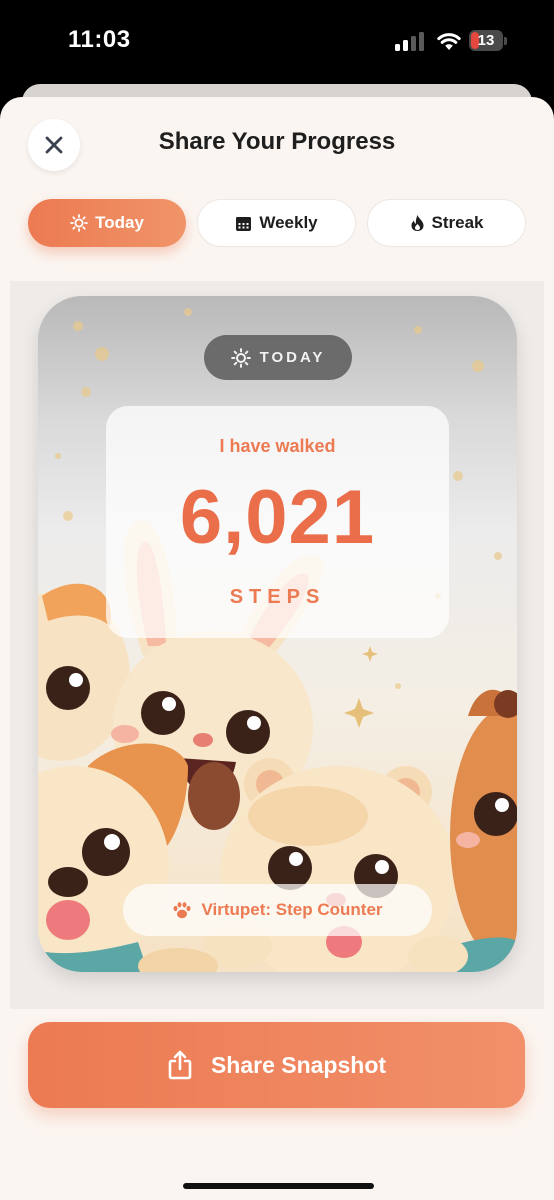  What do you see at coordinates (292, 357) in the screenshot?
I see `badge-label: TODAY` at bounding box center [292, 357].